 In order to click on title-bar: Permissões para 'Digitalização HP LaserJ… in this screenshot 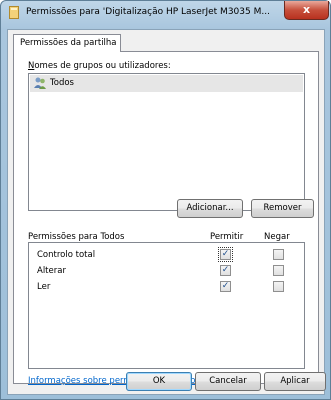, I will do `click(165, 13)`.